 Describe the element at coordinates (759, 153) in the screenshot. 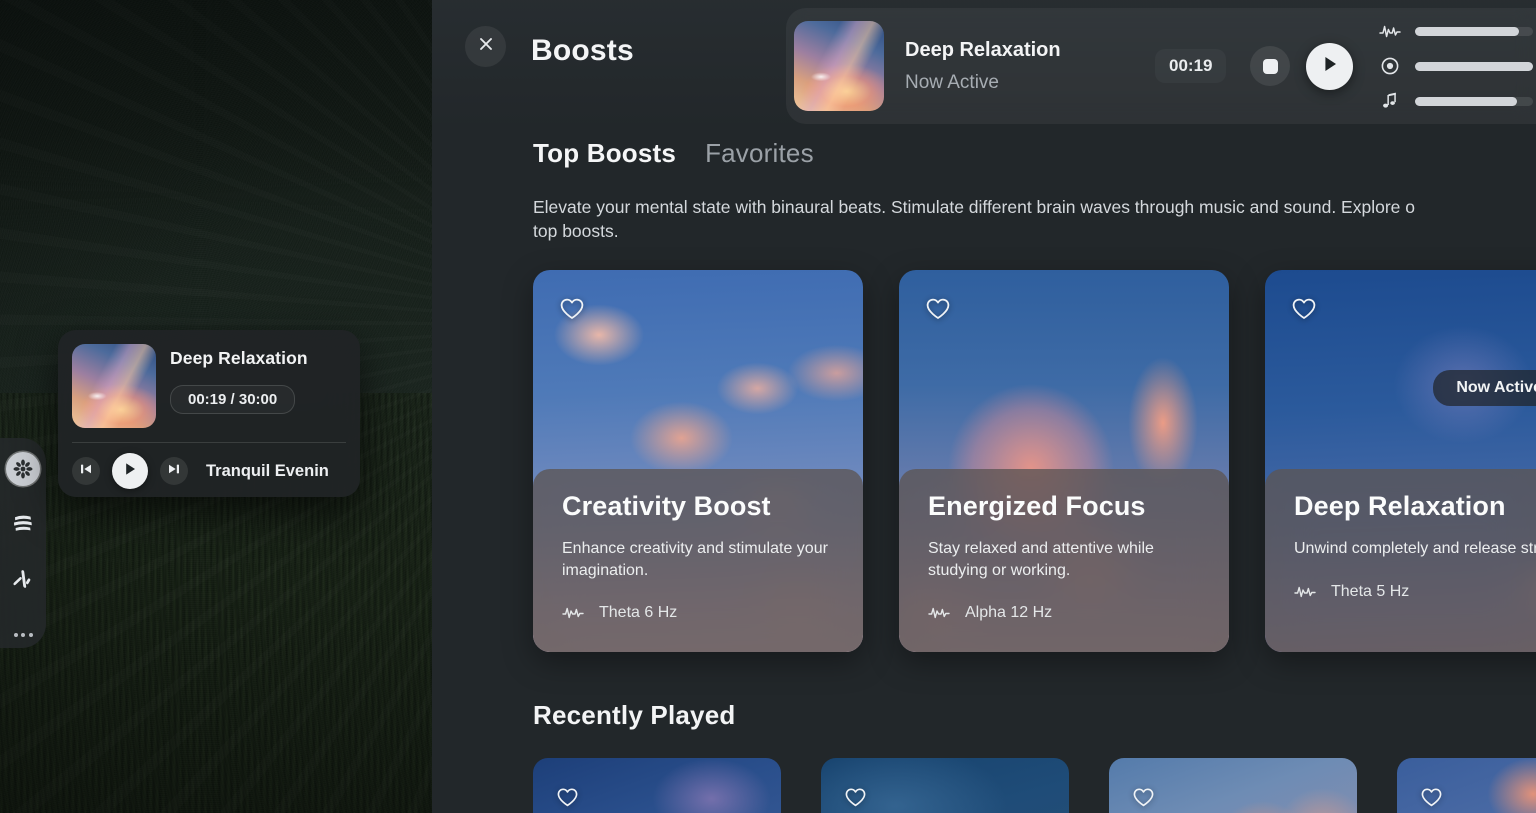

I see `tab-favorites: Favorites` at that location.